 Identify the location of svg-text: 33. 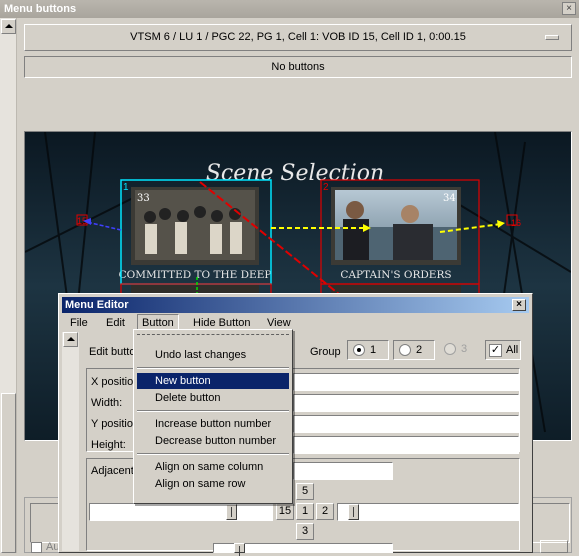
(143, 198).